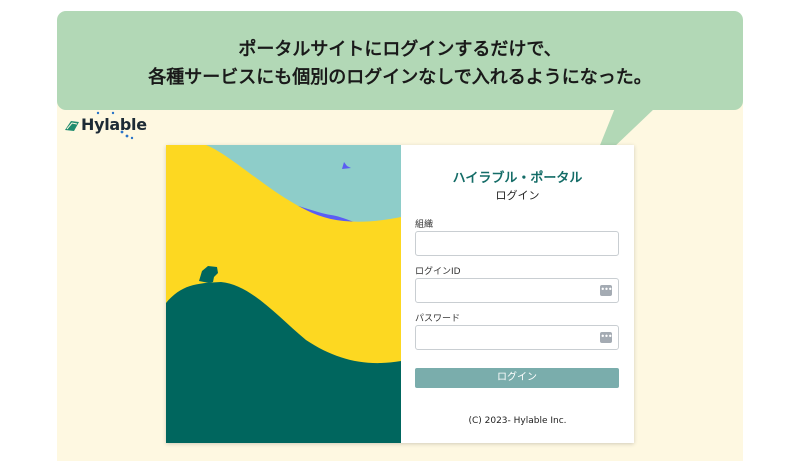  Describe the element at coordinates (400, 77) in the screenshot. I see `callout-line-2: 各種サービスにも個別のログインなしで入れるようになった。` at that location.